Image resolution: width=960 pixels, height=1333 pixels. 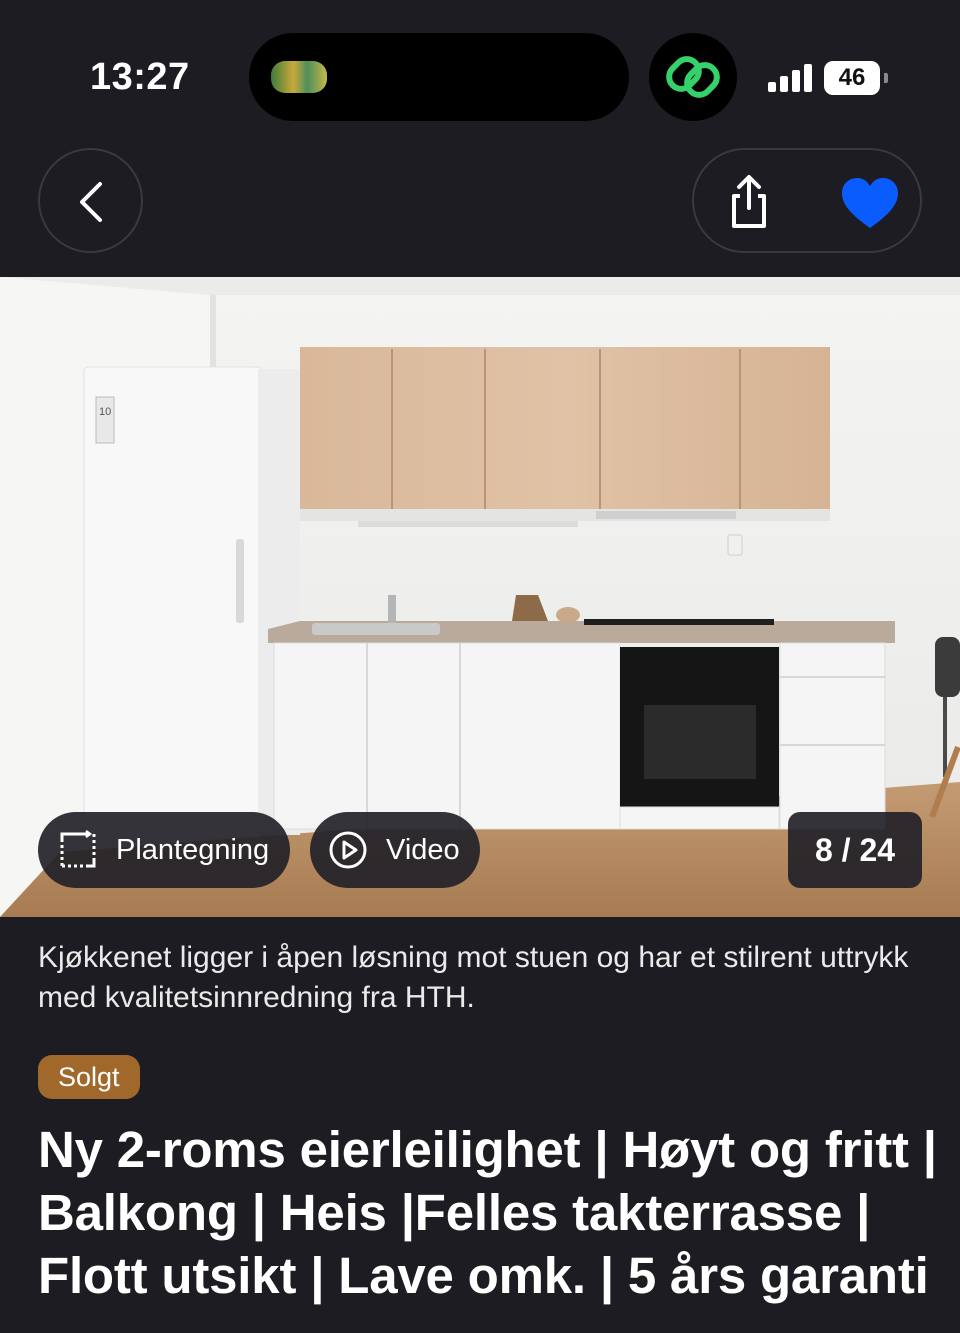 What do you see at coordinates (78, 849) in the screenshot?
I see `floorplan-icon` at bounding box center [78, 849].